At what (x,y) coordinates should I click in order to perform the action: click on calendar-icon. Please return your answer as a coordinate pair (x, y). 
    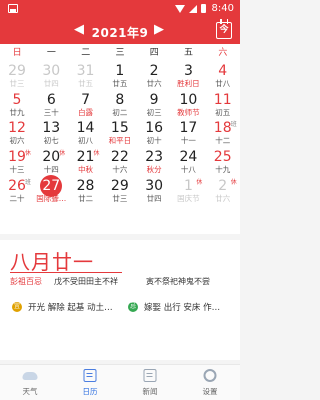
    Looking at the image, I should click on (90, 375).